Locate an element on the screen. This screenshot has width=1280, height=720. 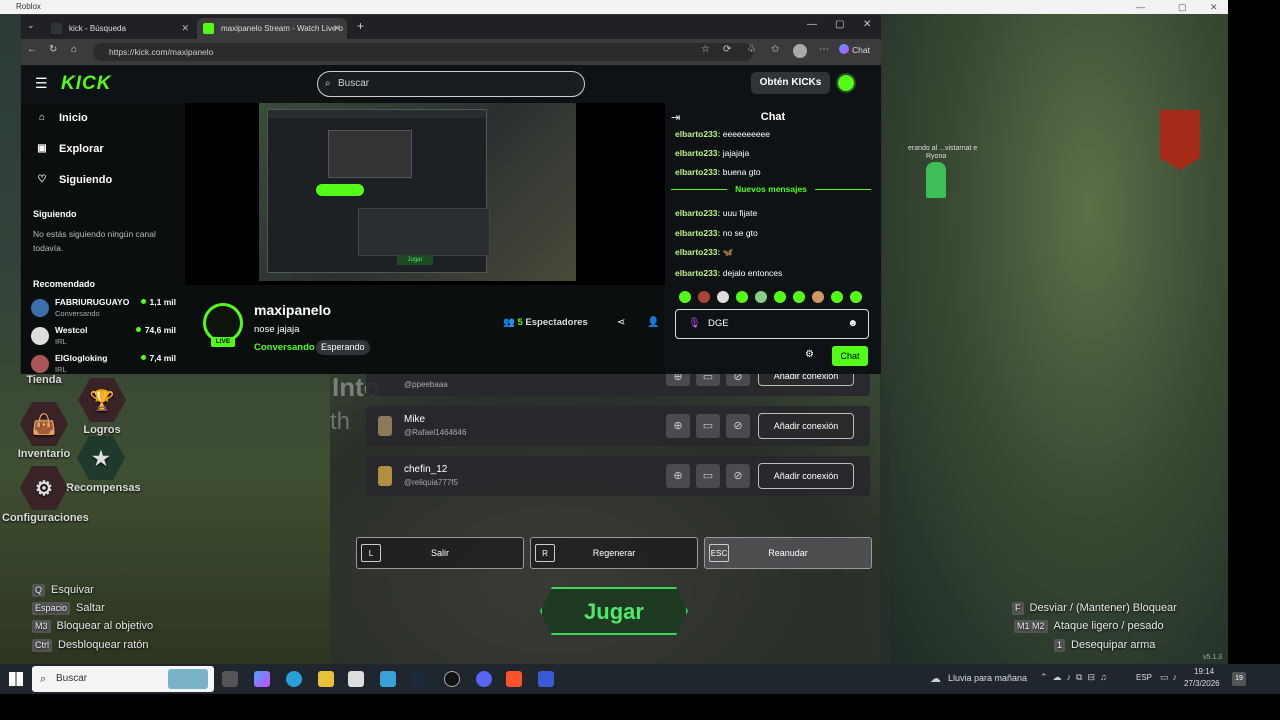
language-indicator: ESP is located at coordinates (1144, 677).